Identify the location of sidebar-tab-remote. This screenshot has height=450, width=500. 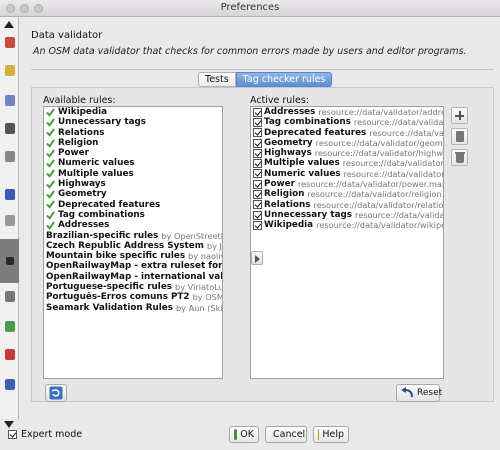
(9, 156).